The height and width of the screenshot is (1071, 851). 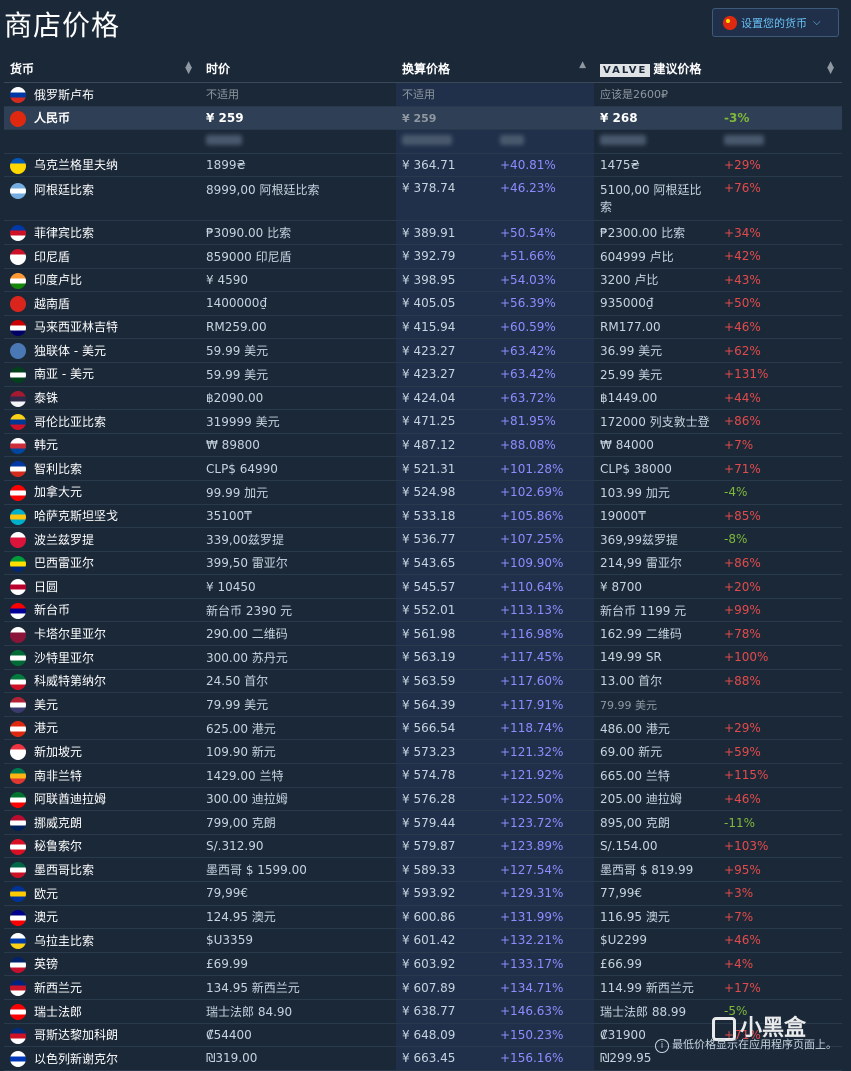 What do you see at coordinates (656, 940) in the screenshot?
I see `suggested-price-cell: $U2299` at bounding box center [656, 940].